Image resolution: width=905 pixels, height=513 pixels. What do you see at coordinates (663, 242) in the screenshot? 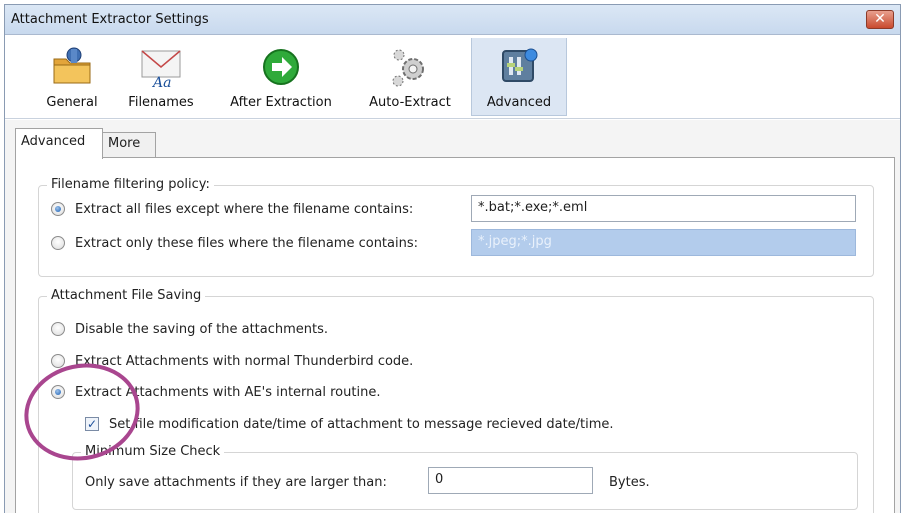
I see `filter-only-input: *.jpeg;*.jpg` at bounding box center [663, 242].